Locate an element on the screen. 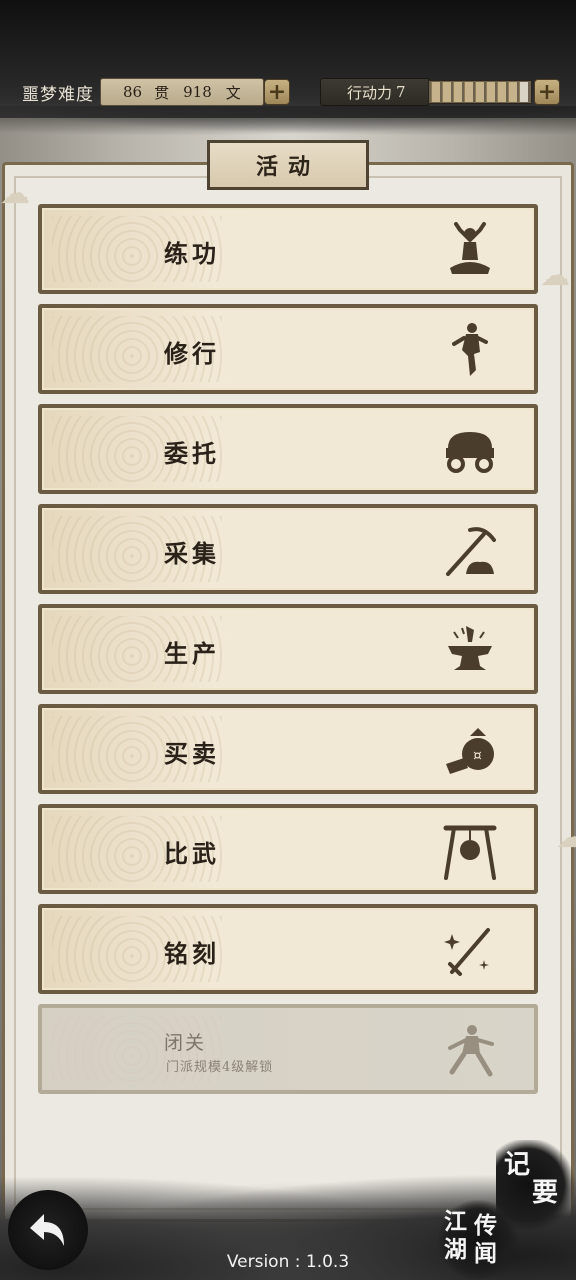 This screenshot has height=1280, width=576. action-points-display: 行动力 7 is located at coordinates (375, 92).